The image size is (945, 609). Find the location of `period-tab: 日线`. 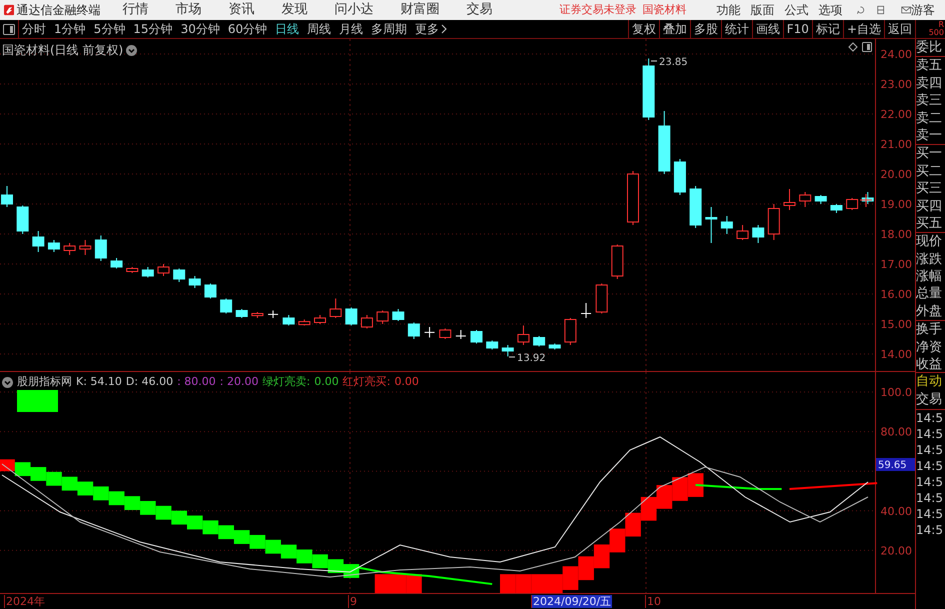

period-tab: 日线 is located at coordinates (287, 29).